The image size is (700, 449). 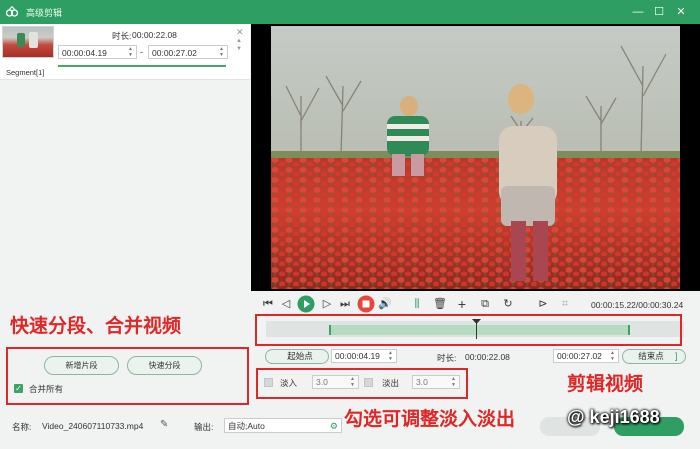 I want to click on output-select-value: 自动;Auto, so click(x=246, y=426).